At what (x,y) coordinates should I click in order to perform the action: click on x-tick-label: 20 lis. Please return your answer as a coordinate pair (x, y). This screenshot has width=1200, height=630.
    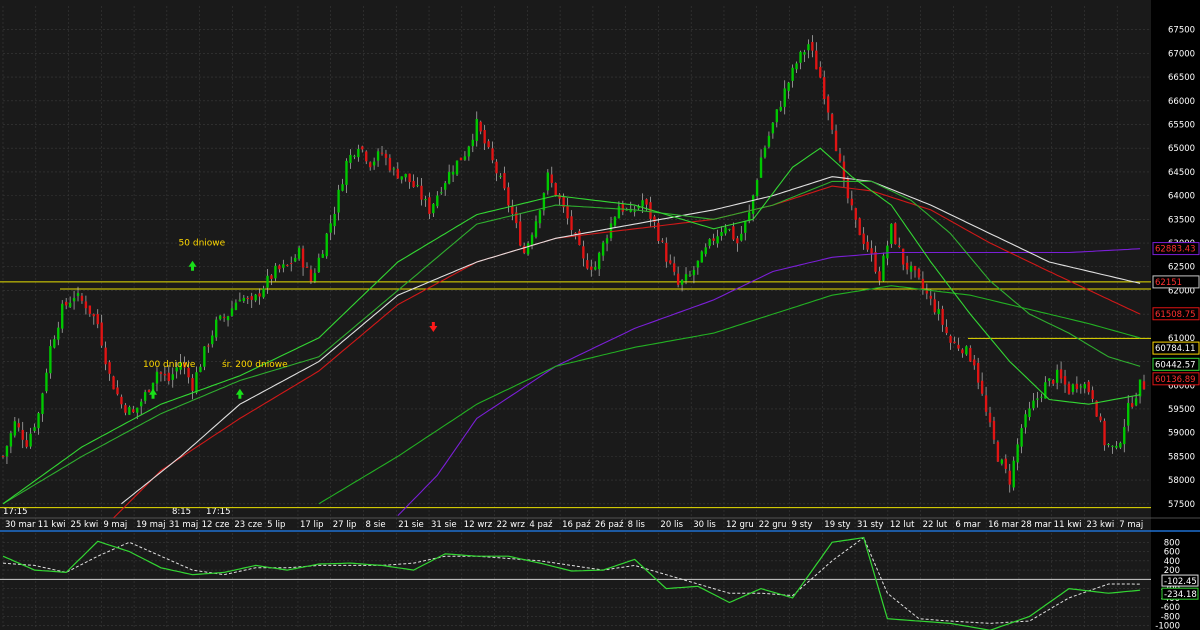
    Looking at the image, I should click on (671, 525).